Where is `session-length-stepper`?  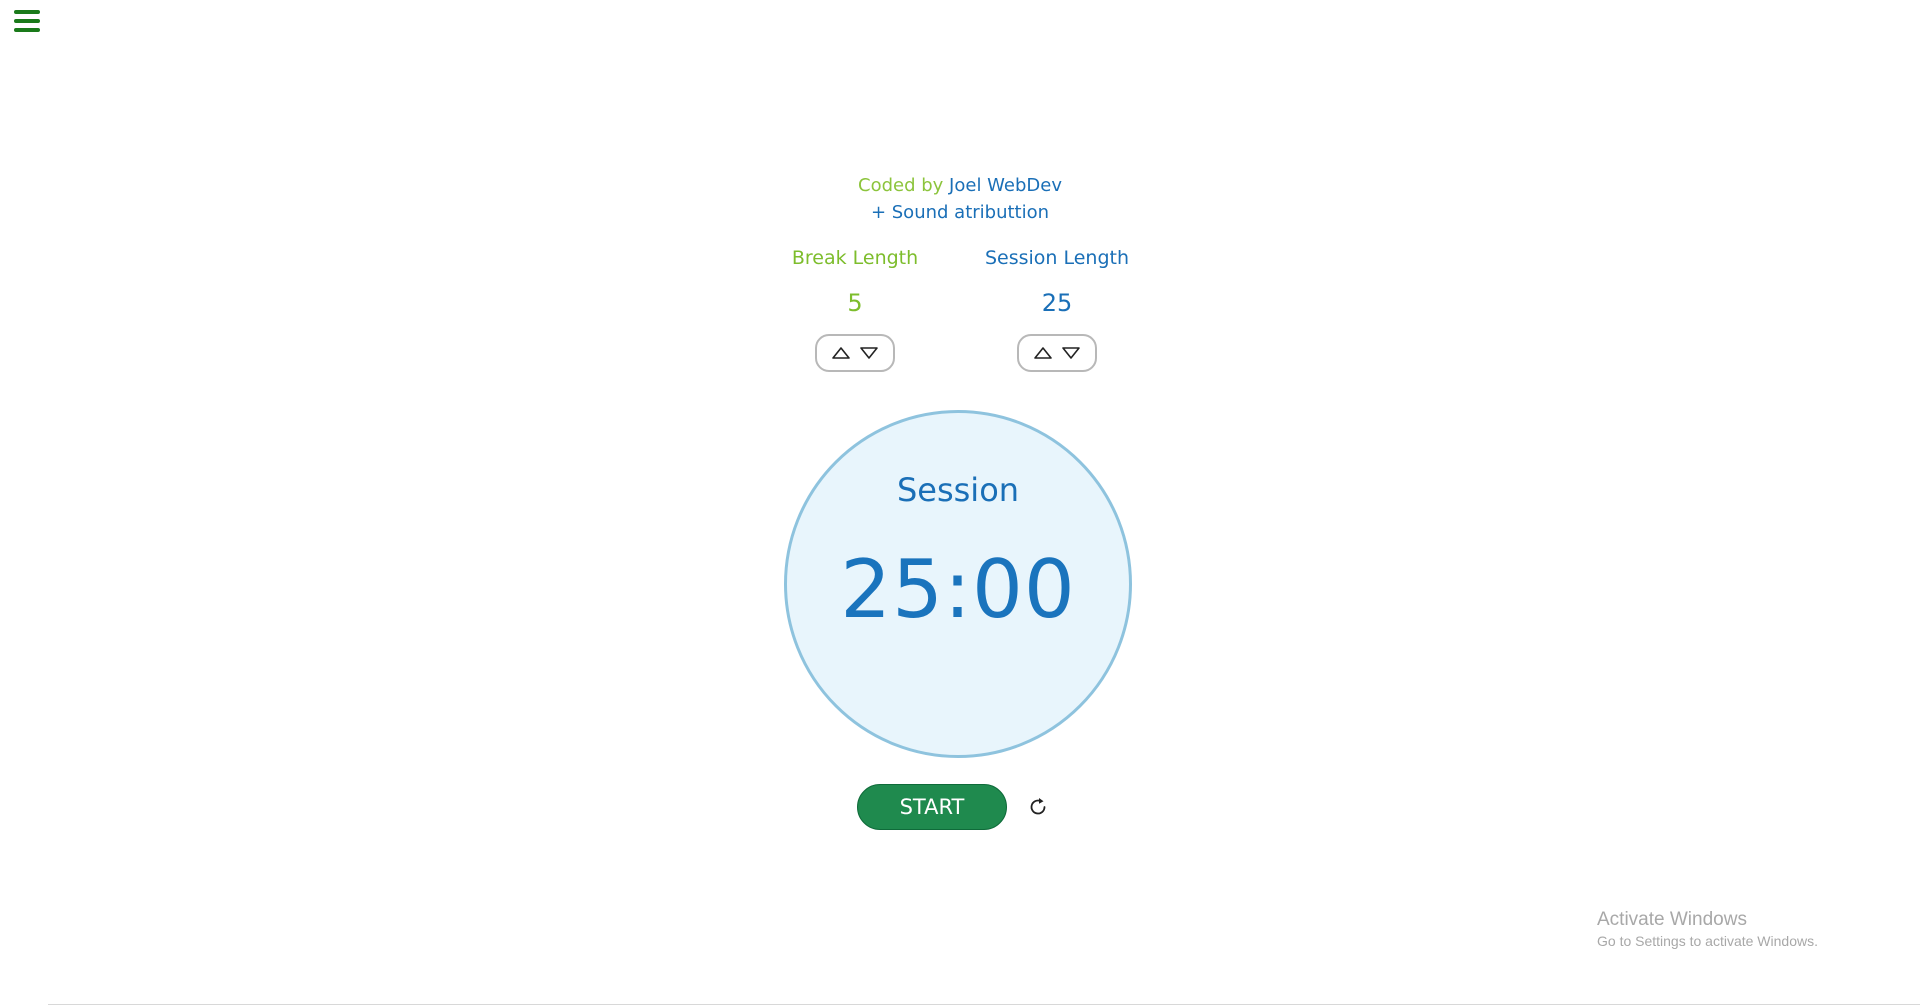 session-length-stepper is located at coordinates (1057, 353).